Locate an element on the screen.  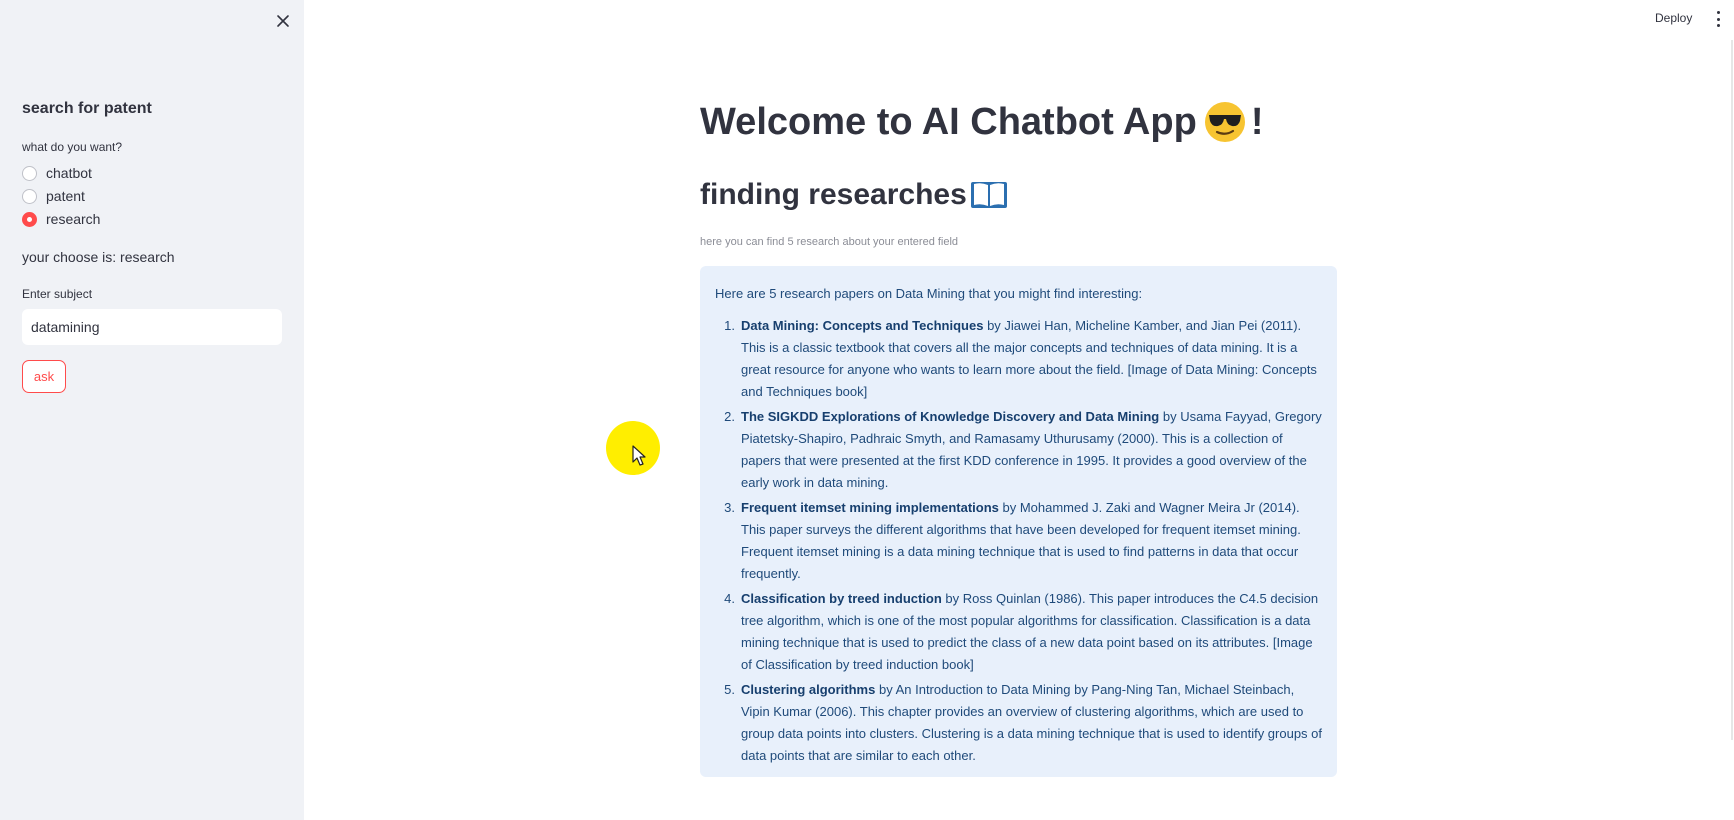
section-subtitle-text: finding researches is located at coordinates (833, 194).